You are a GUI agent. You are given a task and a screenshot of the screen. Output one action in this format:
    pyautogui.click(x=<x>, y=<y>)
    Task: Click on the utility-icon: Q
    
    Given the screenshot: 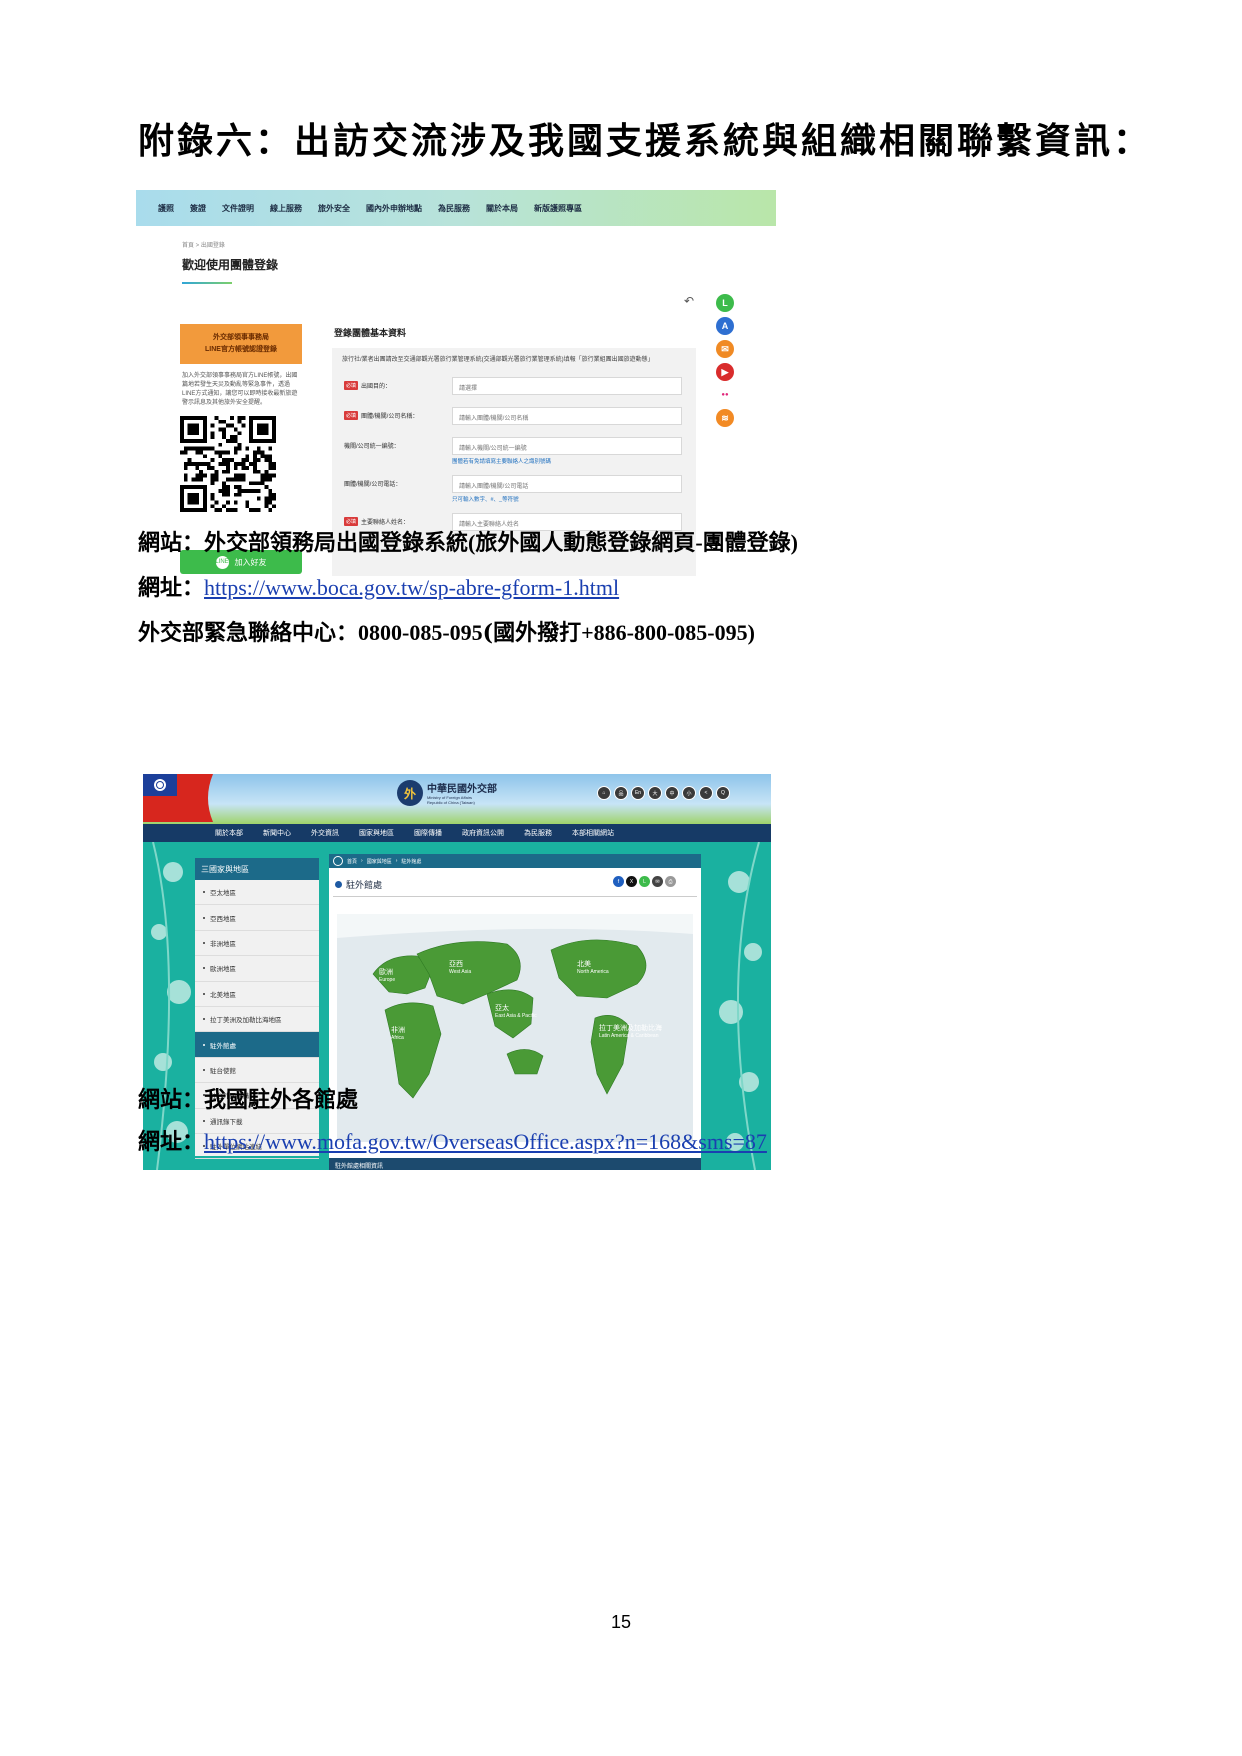 What is the action you would take?
    pyautogui.click(x=723, y=793)
    